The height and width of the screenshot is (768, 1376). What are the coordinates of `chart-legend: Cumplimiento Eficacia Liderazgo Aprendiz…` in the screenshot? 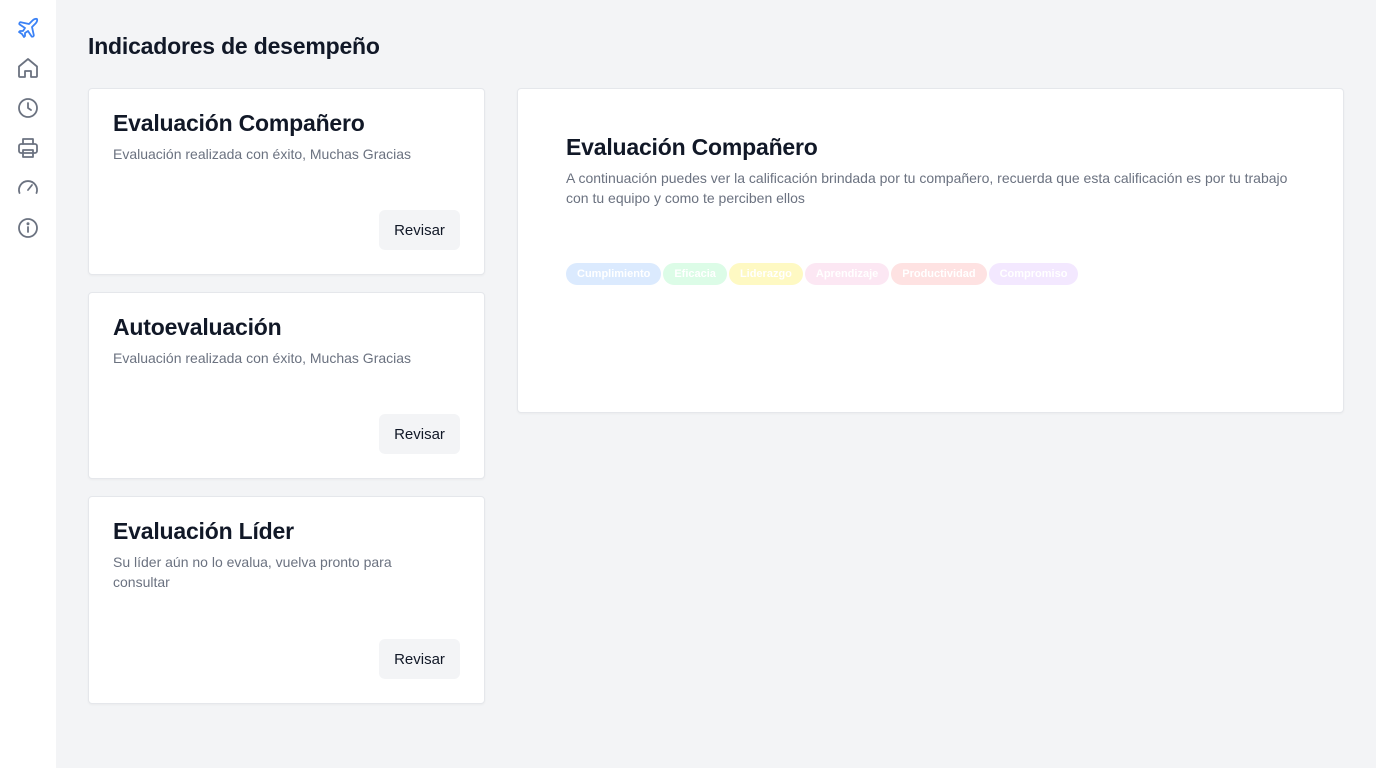 It's located at (822, 274).